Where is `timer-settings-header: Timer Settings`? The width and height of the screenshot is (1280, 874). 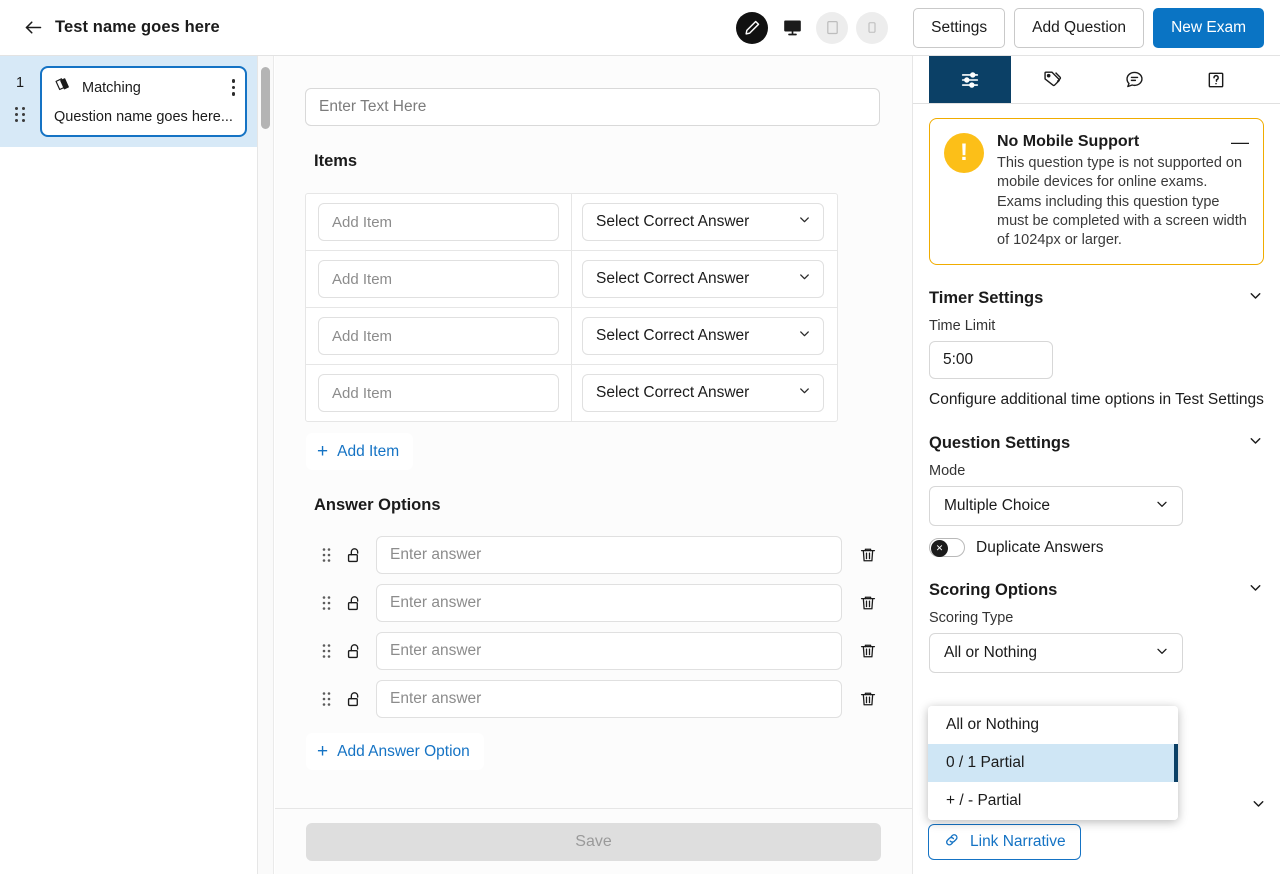
timer-settings-header: Timer Settings is located at coordinates (1096, 298).